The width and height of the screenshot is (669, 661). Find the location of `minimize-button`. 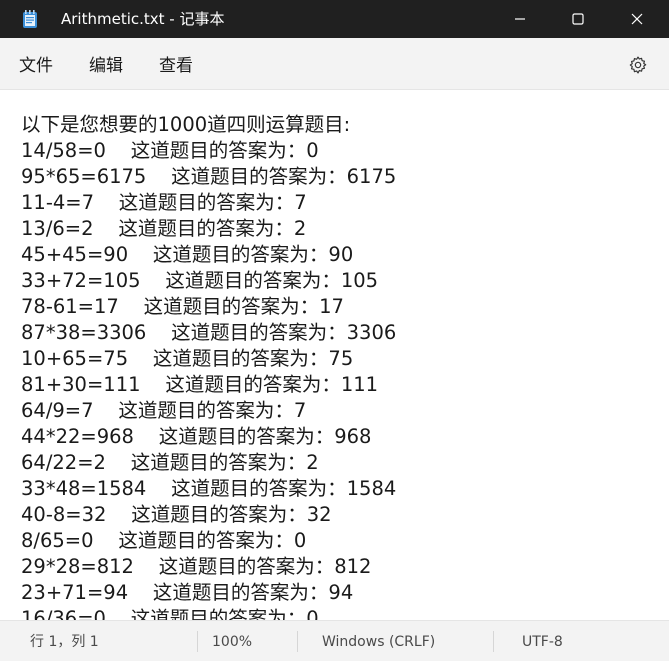

minimize-button is located at coordinates (520, 19).